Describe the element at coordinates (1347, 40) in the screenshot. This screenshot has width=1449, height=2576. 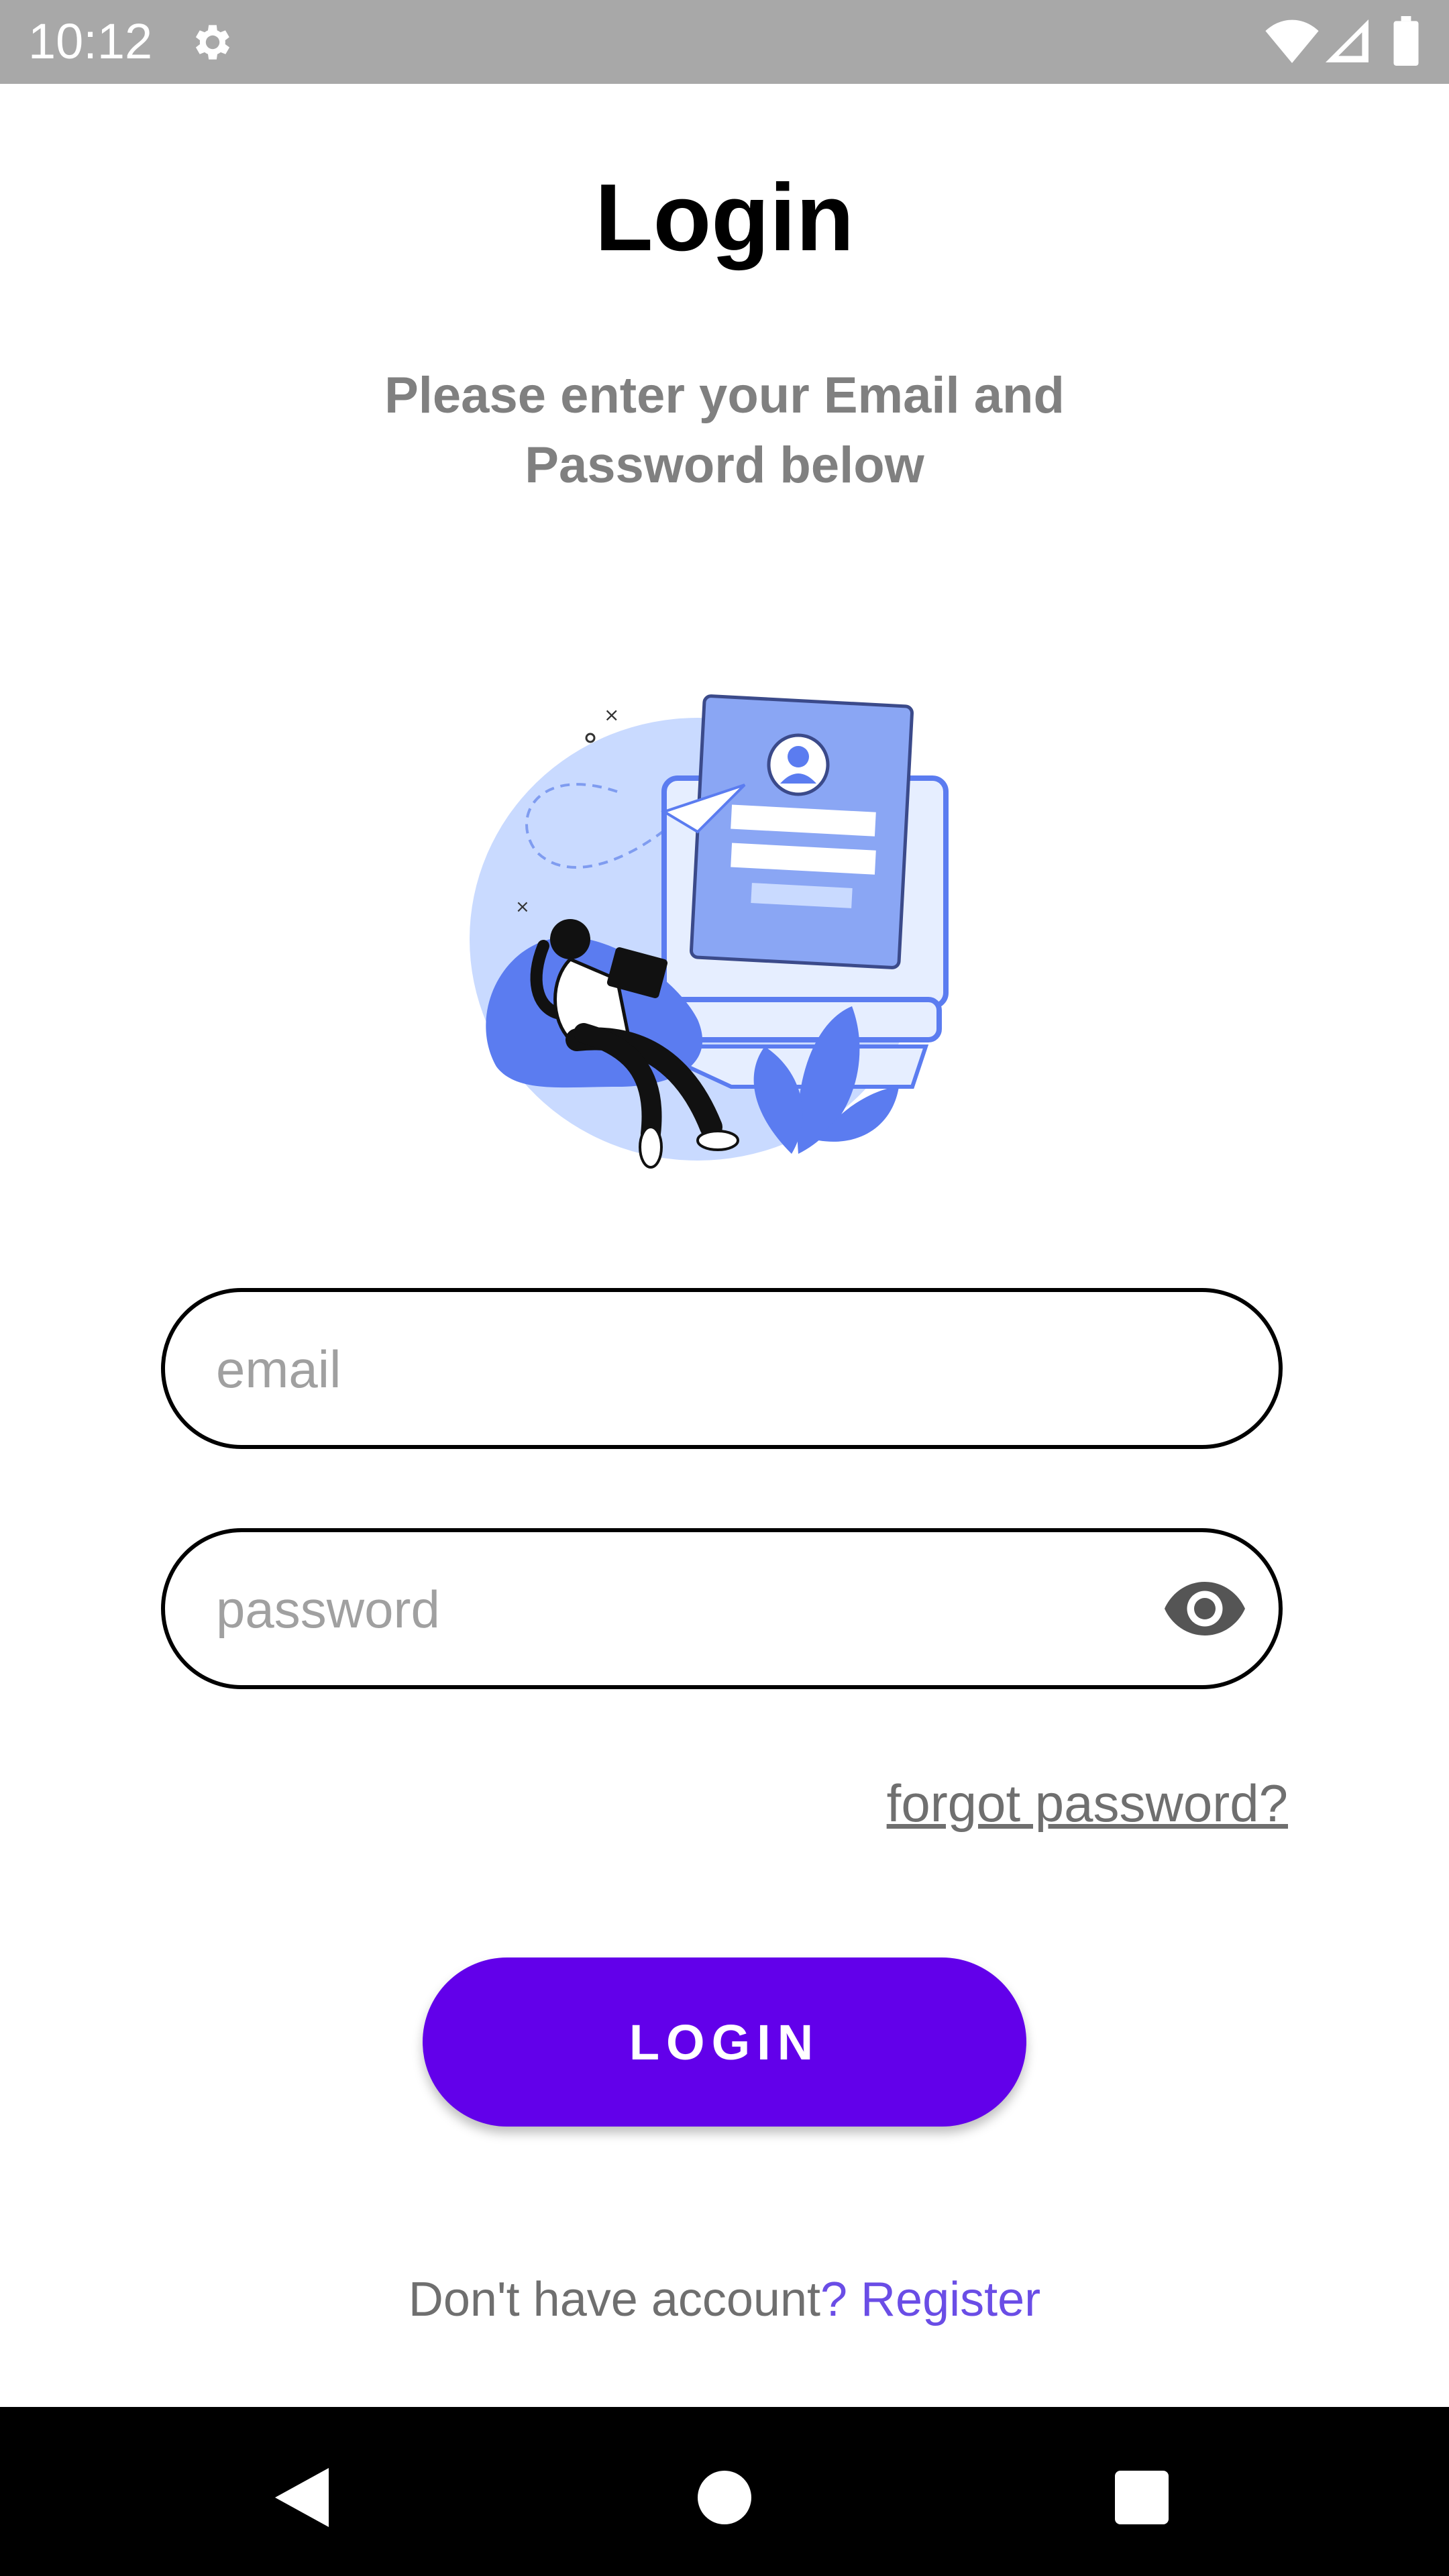
I see `signal-icon` at that location.